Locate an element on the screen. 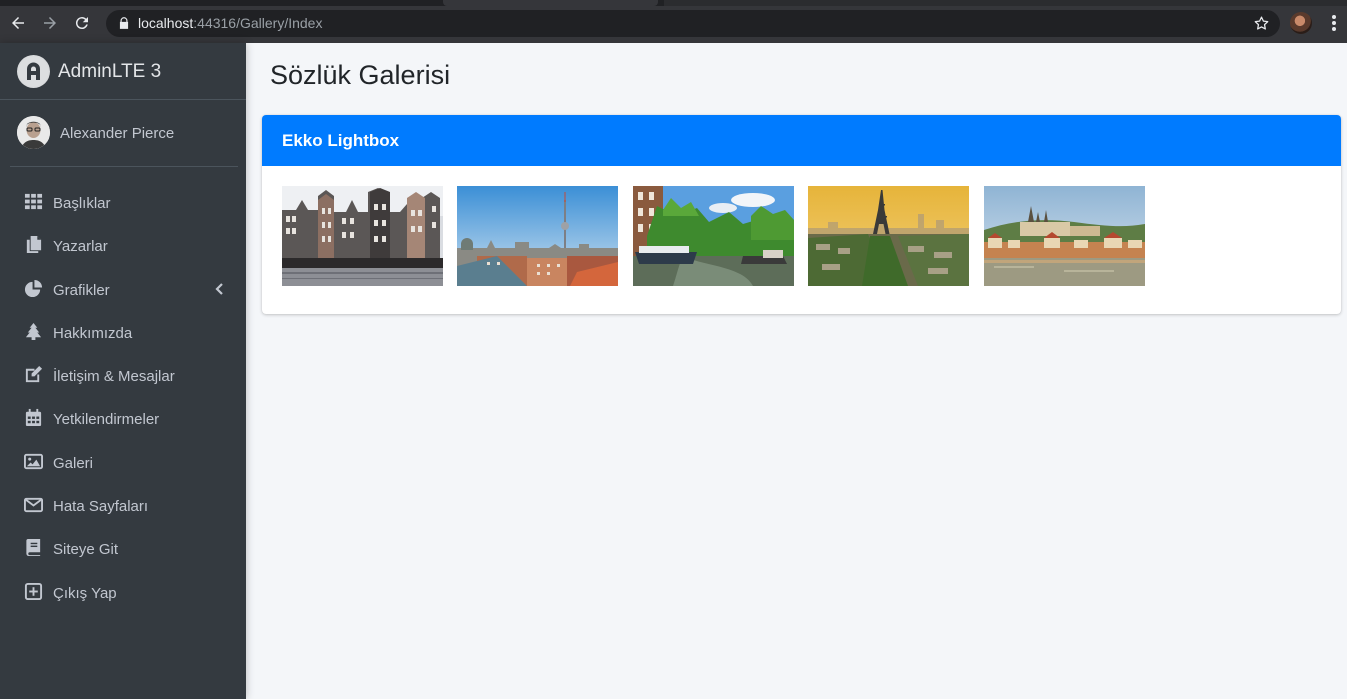 The height and width of the screenshot is (699, 1347). profile-avatar is located at coordinates (1301, 23).